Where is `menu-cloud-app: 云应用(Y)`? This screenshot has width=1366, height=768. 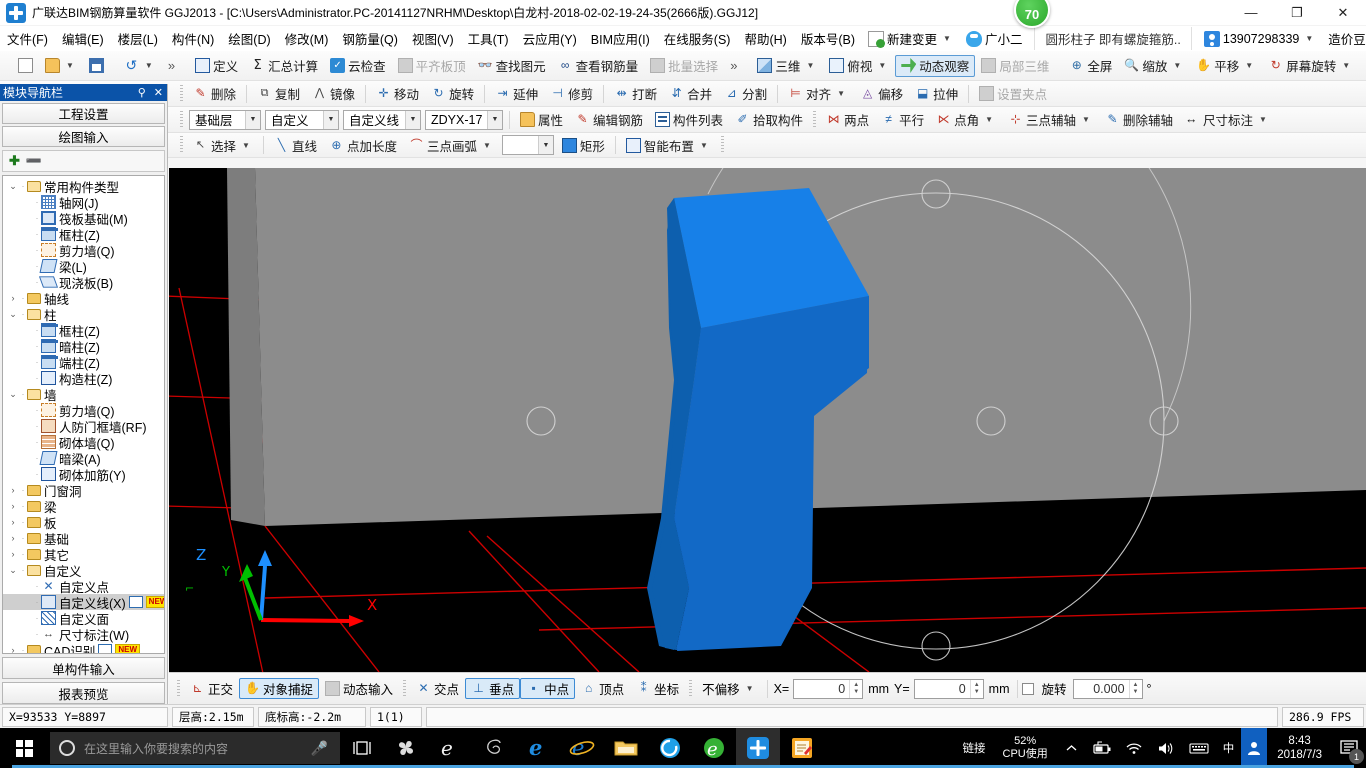 menu-cloud-app: 云应用(Y) is located at coordinates (550, 38).